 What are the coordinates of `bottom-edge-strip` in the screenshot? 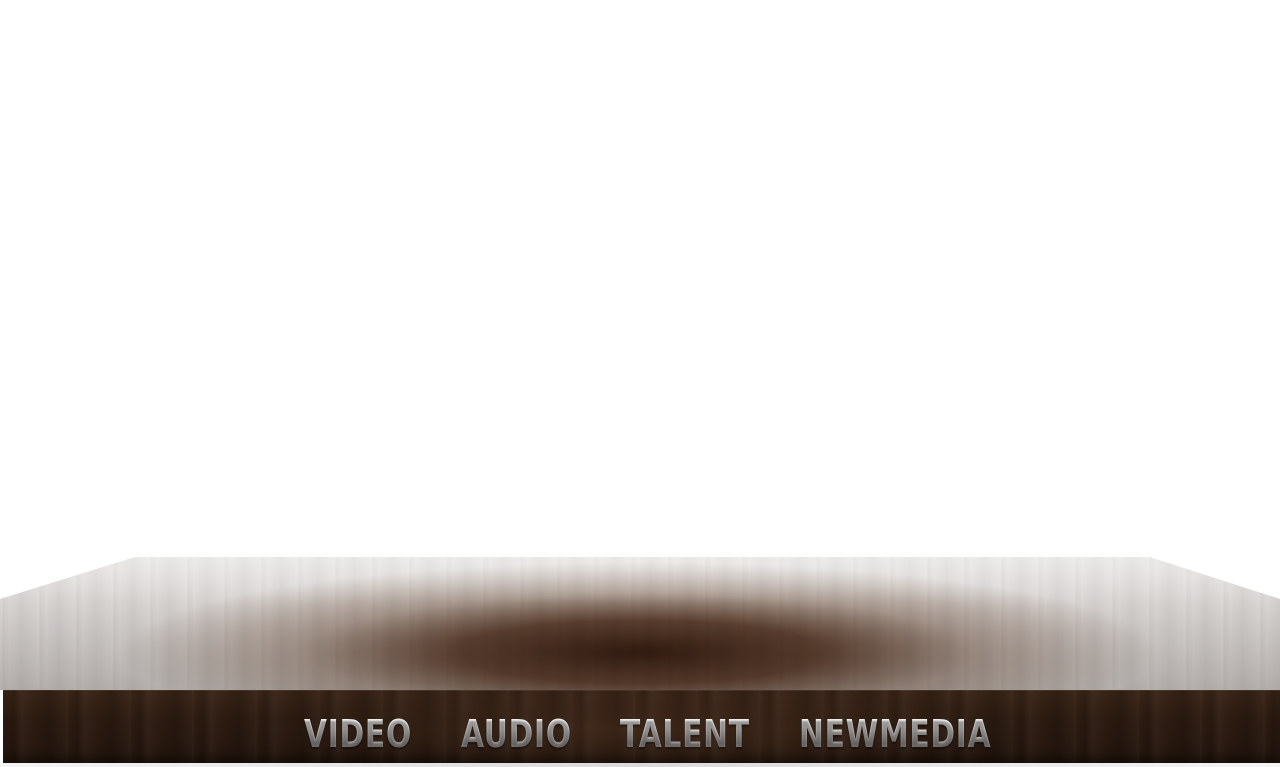 It's located at (640, 765).